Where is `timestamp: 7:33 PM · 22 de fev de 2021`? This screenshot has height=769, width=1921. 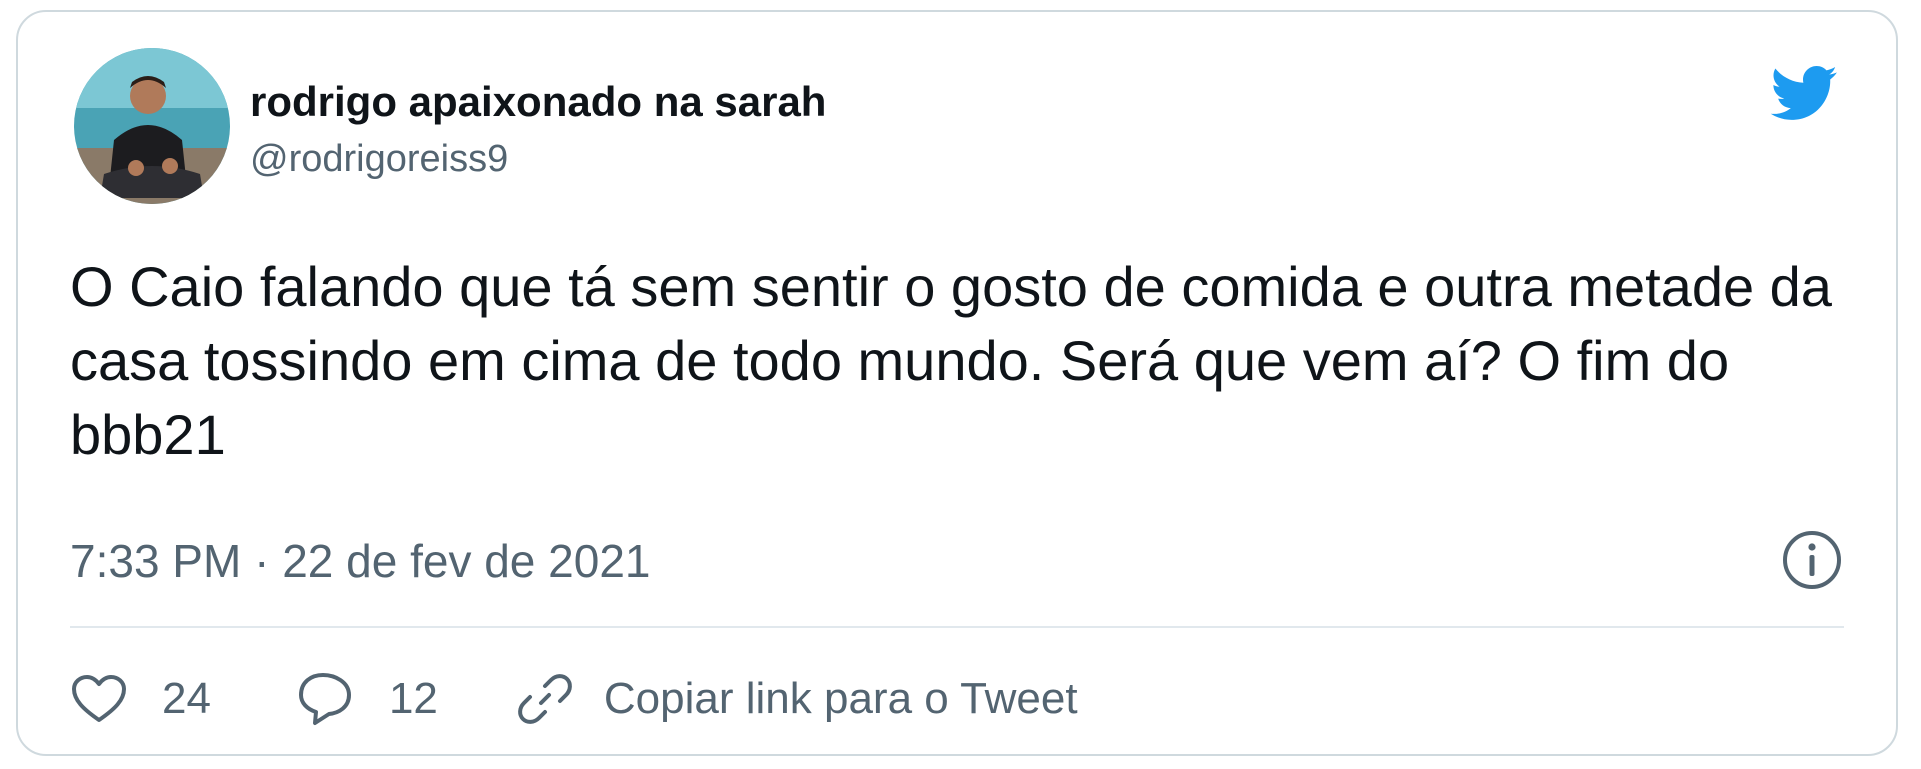
timestamp: 7:33 PM · 22 de fev de 2021 is located at coordinates (360, 561).